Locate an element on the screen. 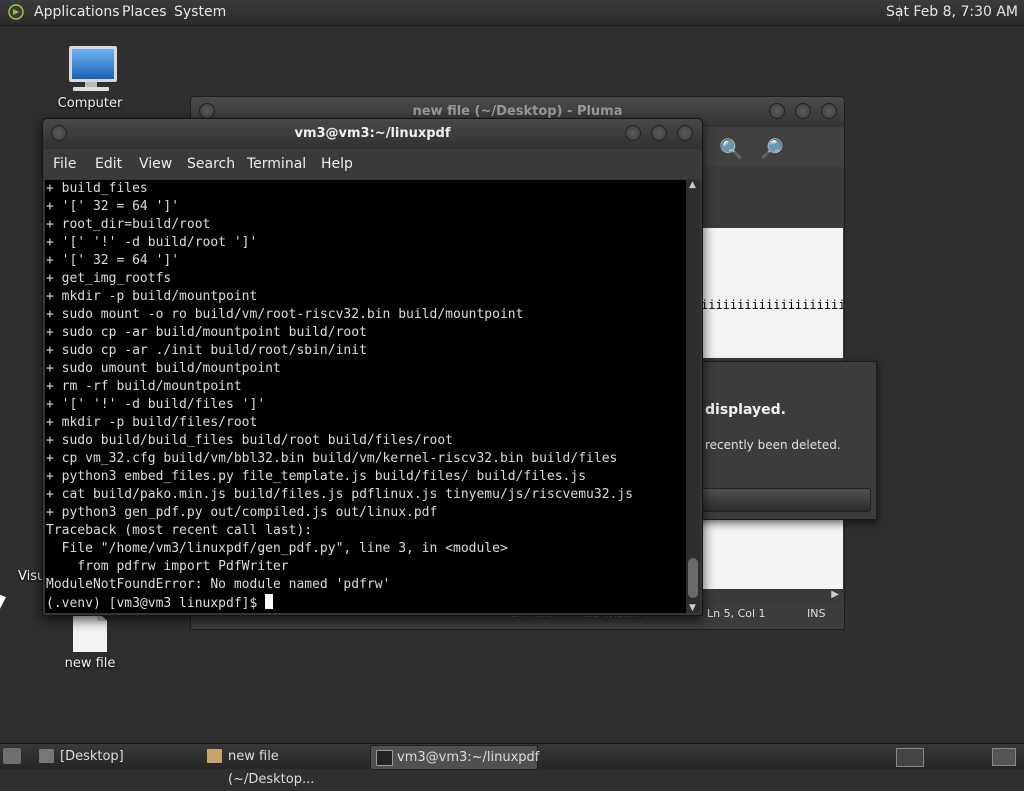  scroll-right-icon: ▶ is located at coordinates (835, 594).